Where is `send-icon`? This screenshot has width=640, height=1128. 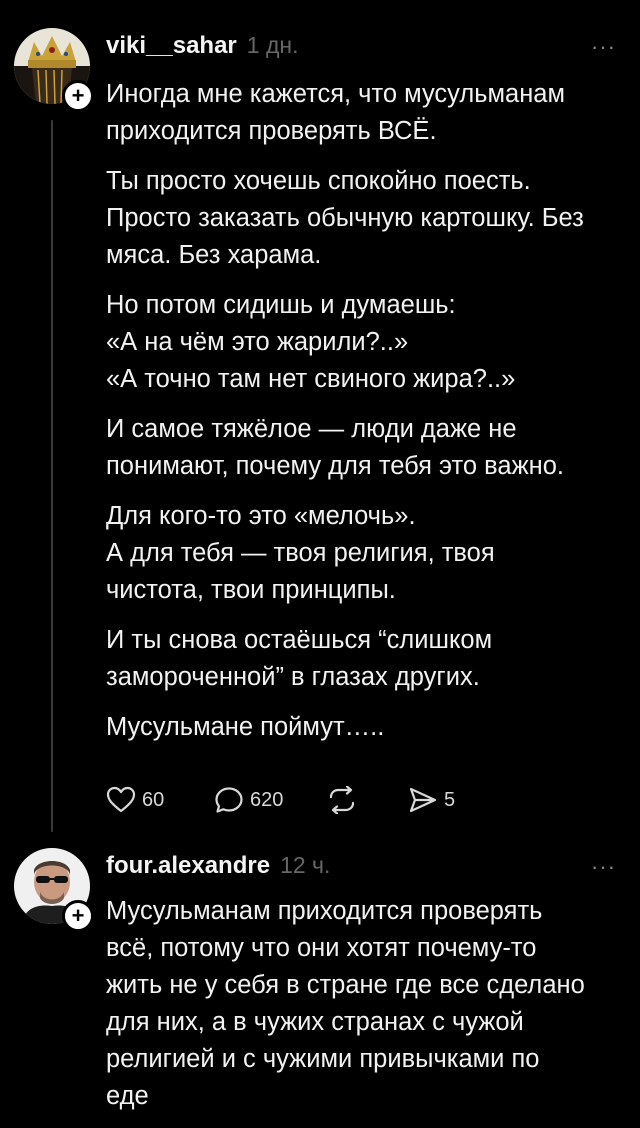
send-icon is located at coordinates (423, 800).